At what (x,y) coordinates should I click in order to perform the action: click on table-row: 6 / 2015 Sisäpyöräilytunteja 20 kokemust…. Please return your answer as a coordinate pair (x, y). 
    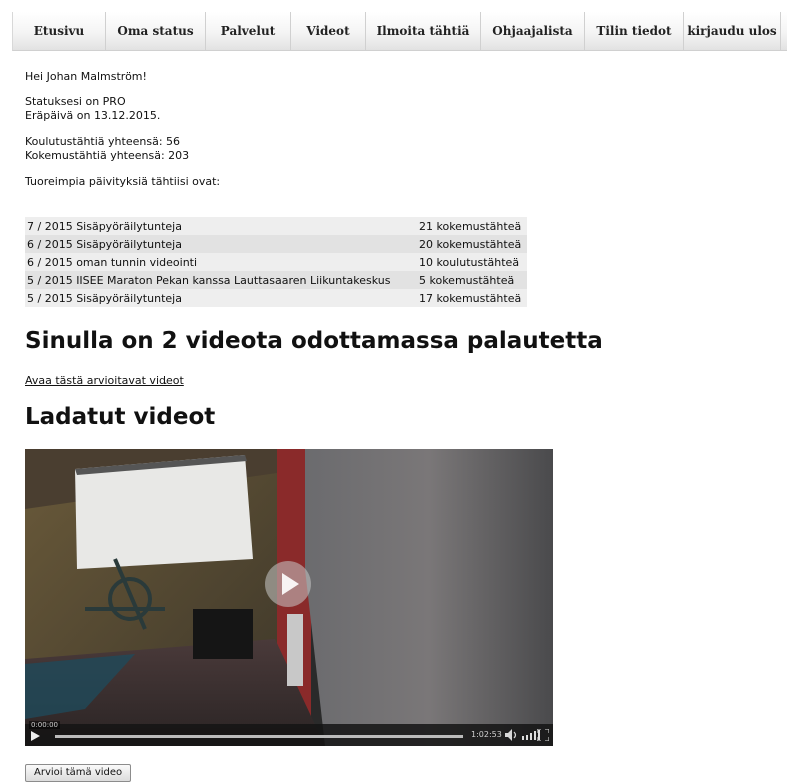
    Looking at the image, I should click on (276, 244).